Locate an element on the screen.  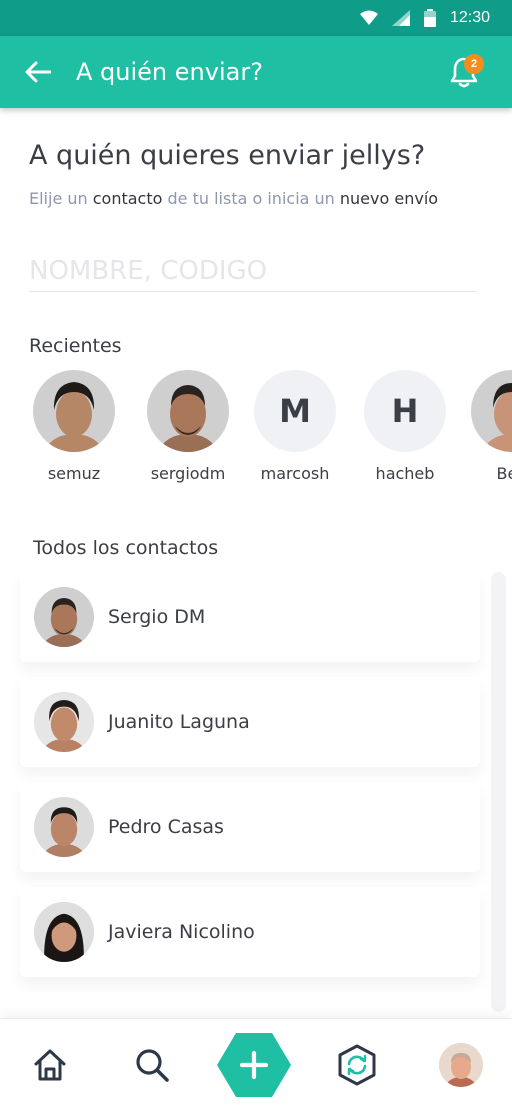
all-contacts-label: Todos los contactos is located at coordinates (126, 548).